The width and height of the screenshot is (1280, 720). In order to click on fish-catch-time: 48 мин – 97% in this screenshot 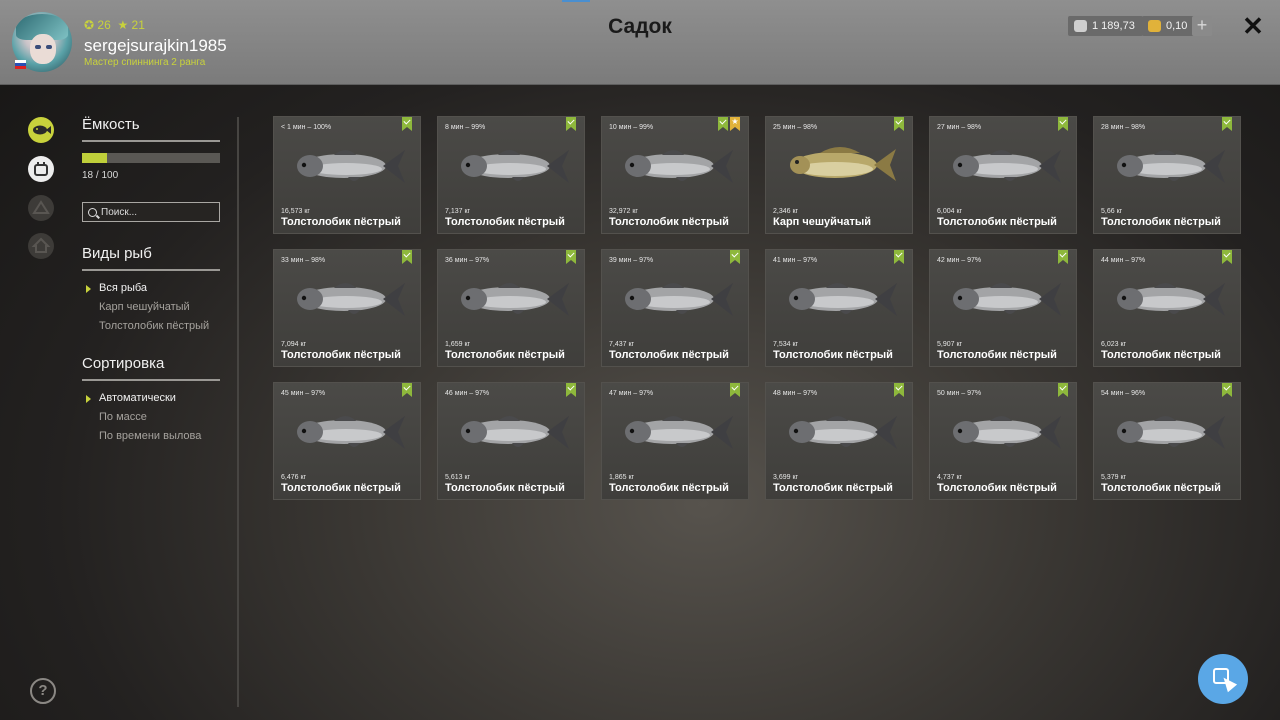, I will do `click(795, 393)`.